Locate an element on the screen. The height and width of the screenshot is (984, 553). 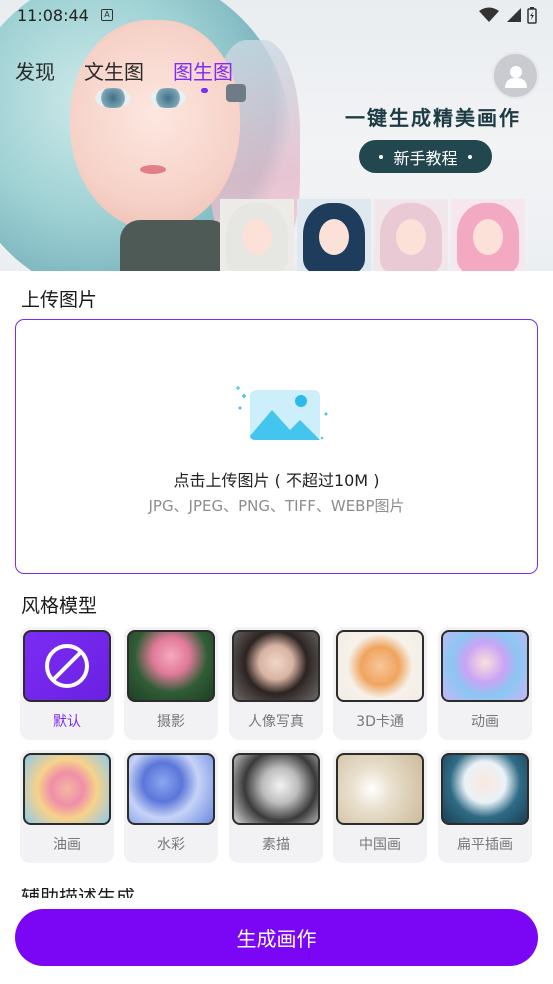
style-label: 3D卡通 is located at coordinates (380, 722).